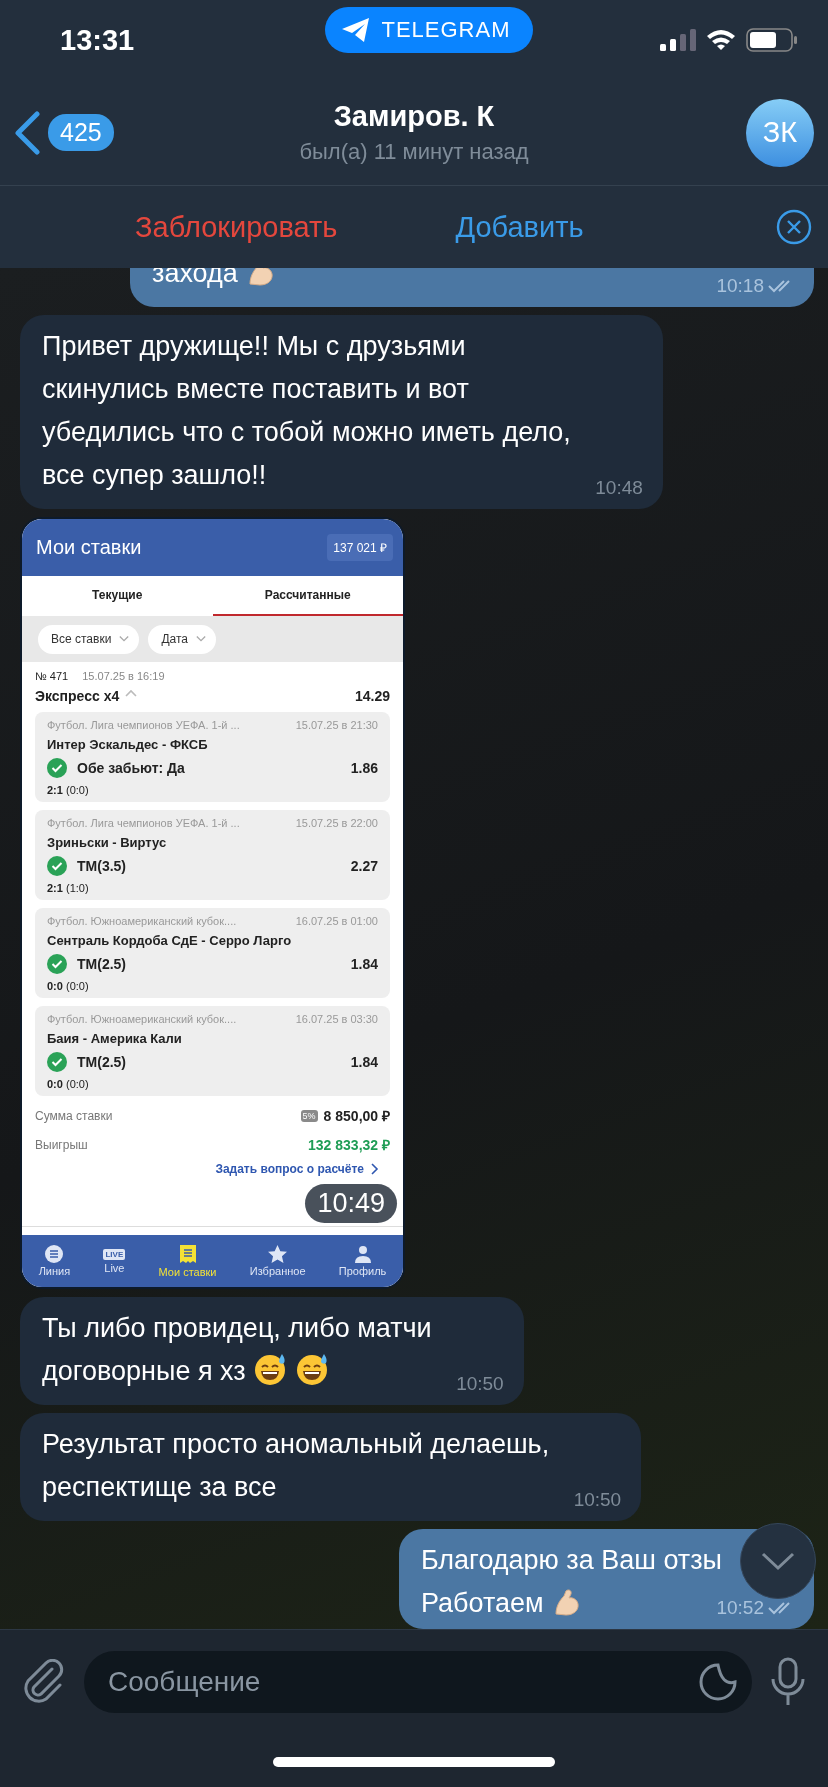  What do you see at coordinates (101, 866) in the screenshot?
I see `pick-text: ТМ(3.5)` at bounding box center [101, 866].